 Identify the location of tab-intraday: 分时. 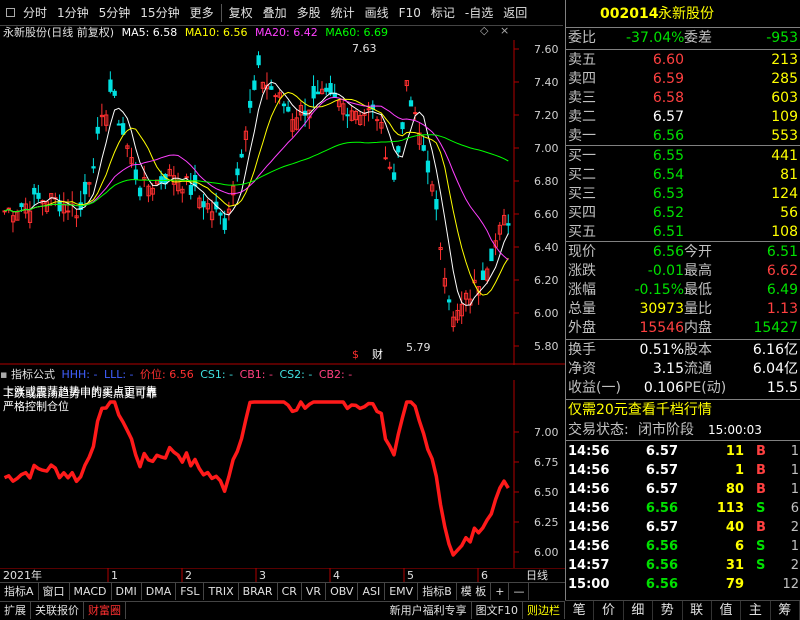
(35, 13).